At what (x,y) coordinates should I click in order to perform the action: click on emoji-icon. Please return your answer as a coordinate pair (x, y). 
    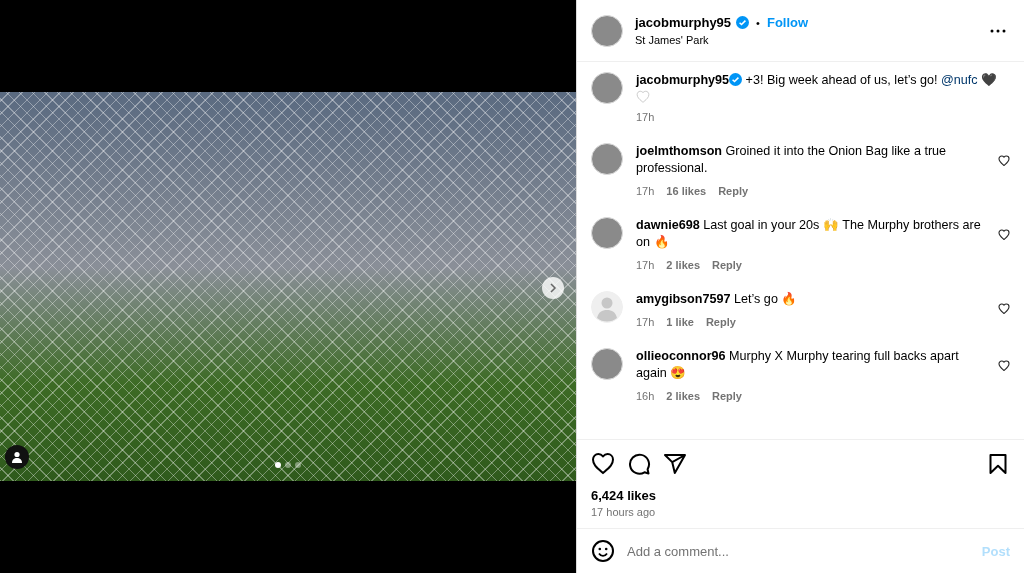
    Looking at the image, I should click on (603, 551).